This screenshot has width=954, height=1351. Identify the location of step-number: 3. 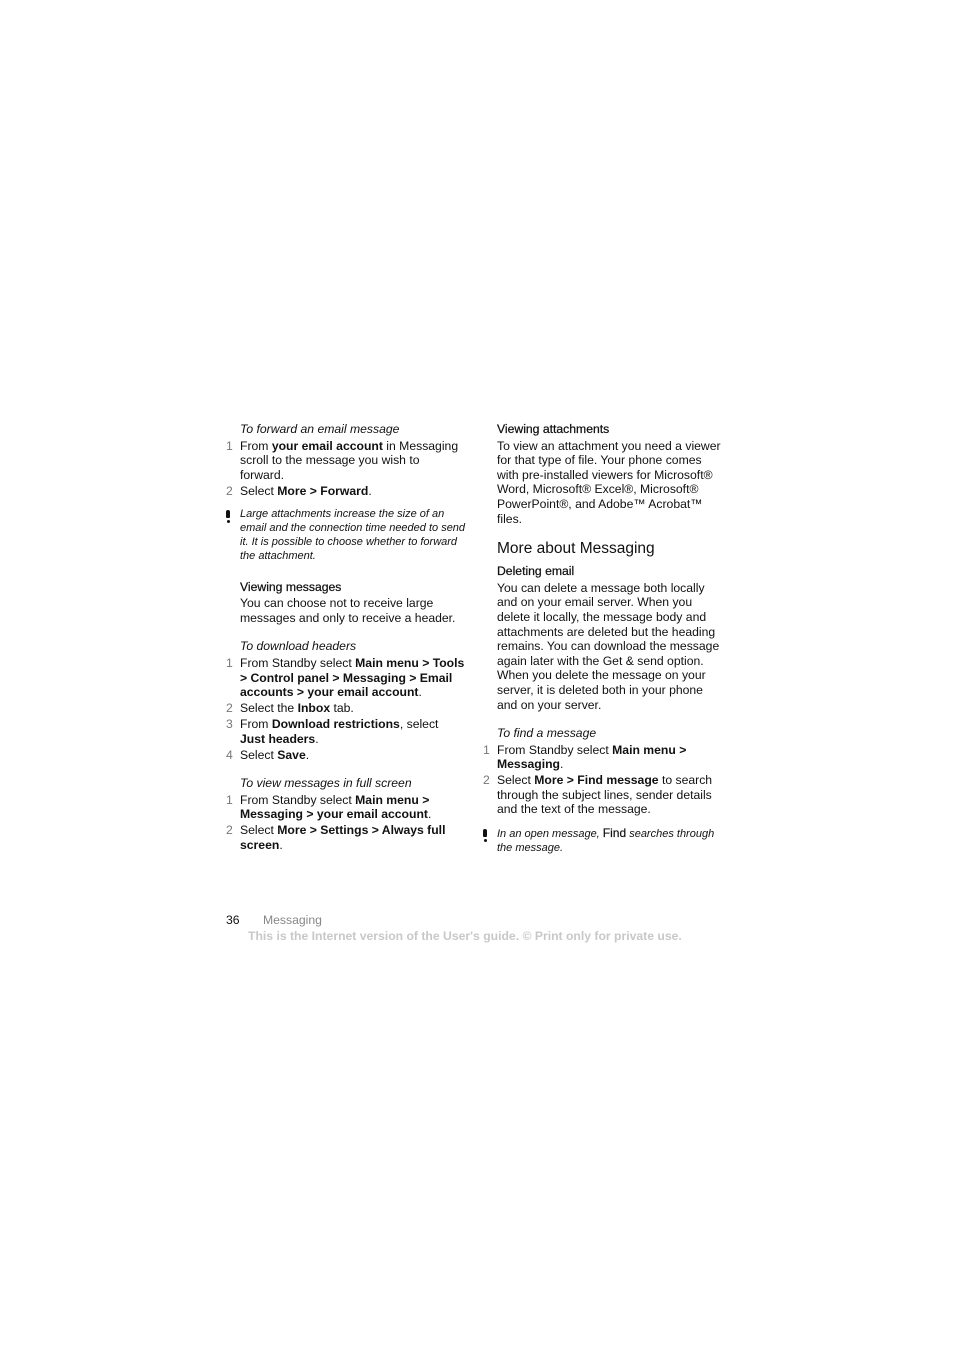
(229, 724).